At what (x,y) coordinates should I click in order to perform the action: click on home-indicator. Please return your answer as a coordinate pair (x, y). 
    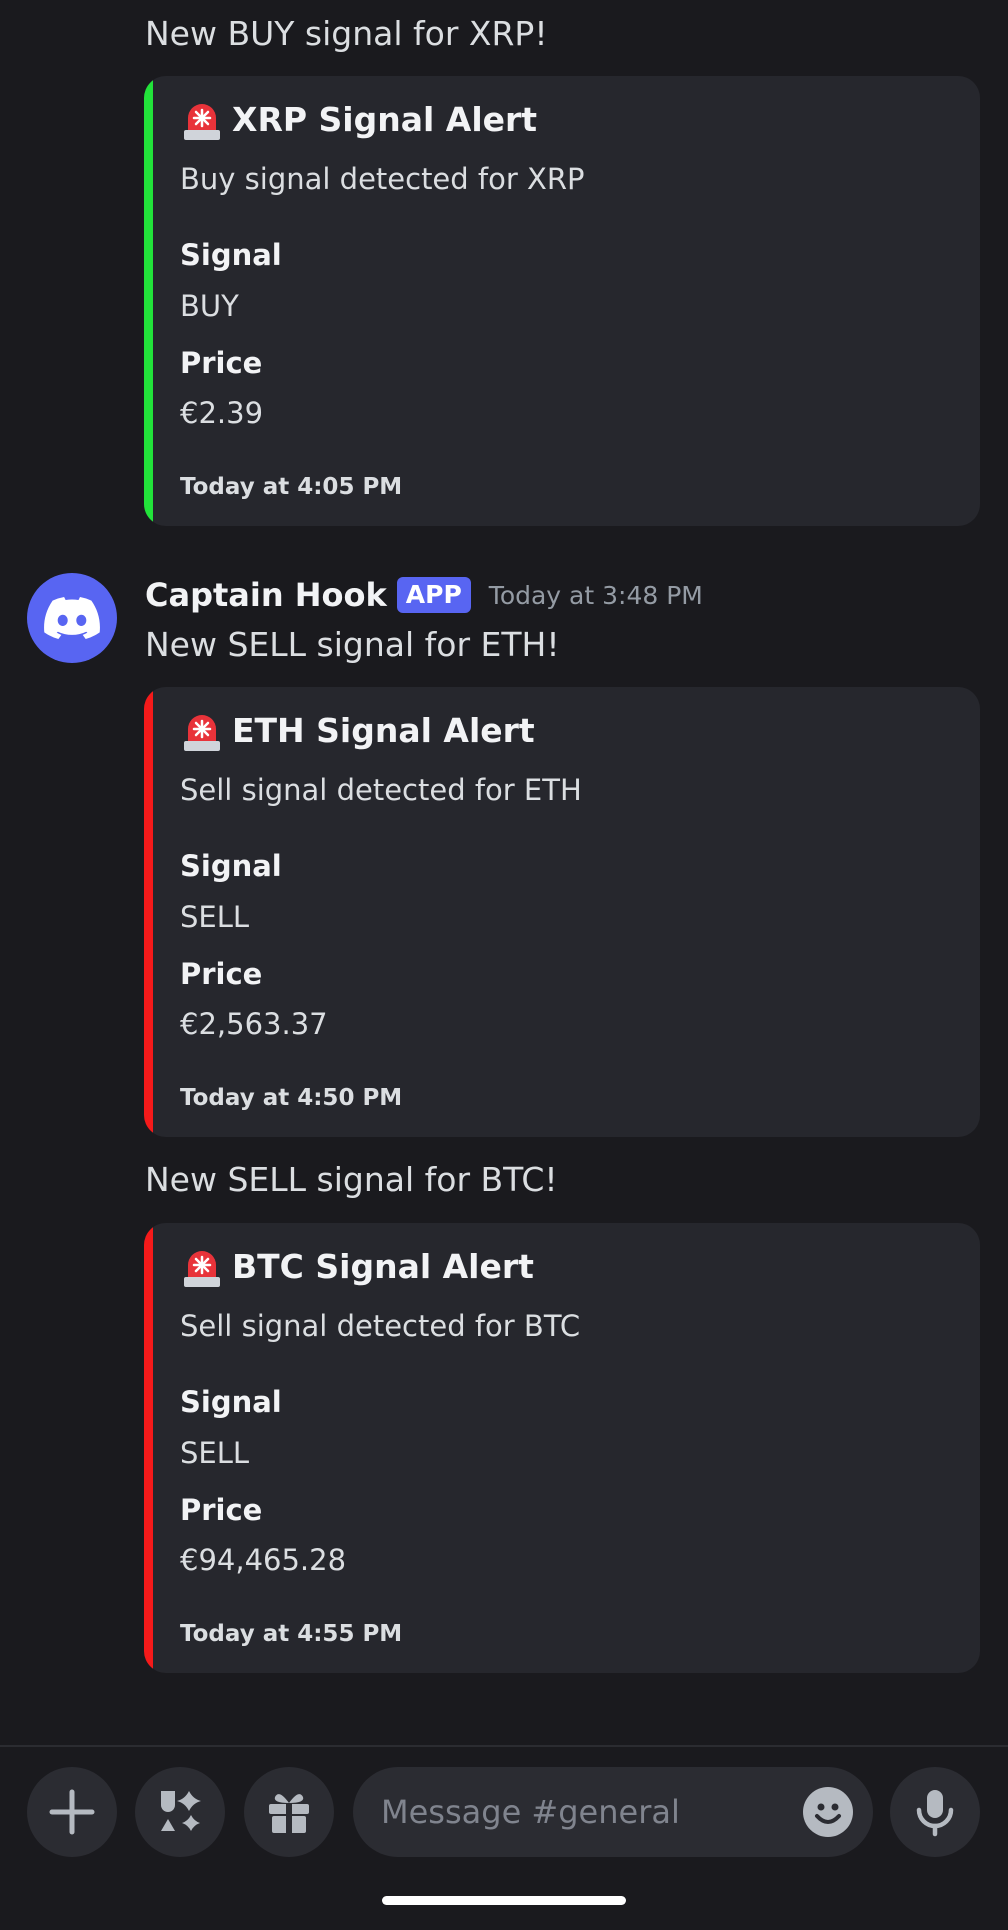
    Looking at the image, I should click on (504, 1900).